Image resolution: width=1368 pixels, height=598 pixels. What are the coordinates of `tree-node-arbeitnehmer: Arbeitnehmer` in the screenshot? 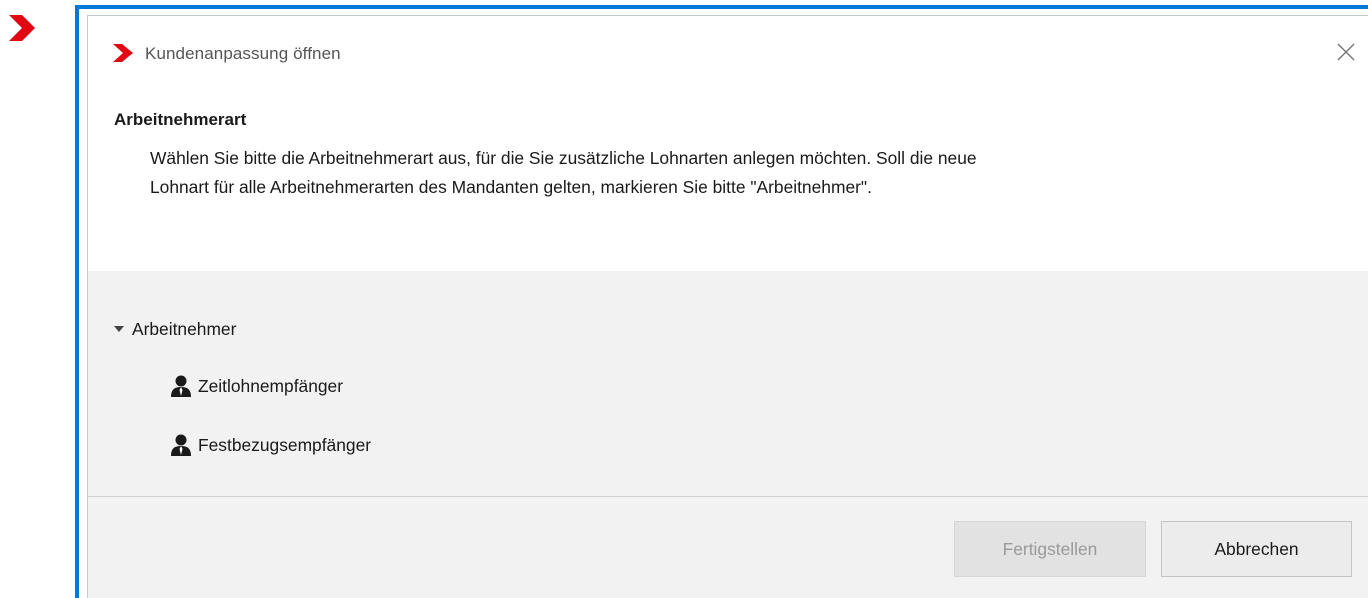 It's located at (175, 329).